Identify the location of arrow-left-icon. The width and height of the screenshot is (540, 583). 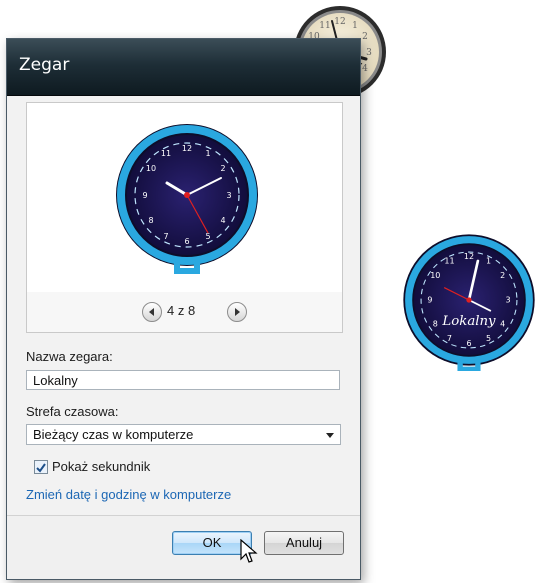
(151, 312).